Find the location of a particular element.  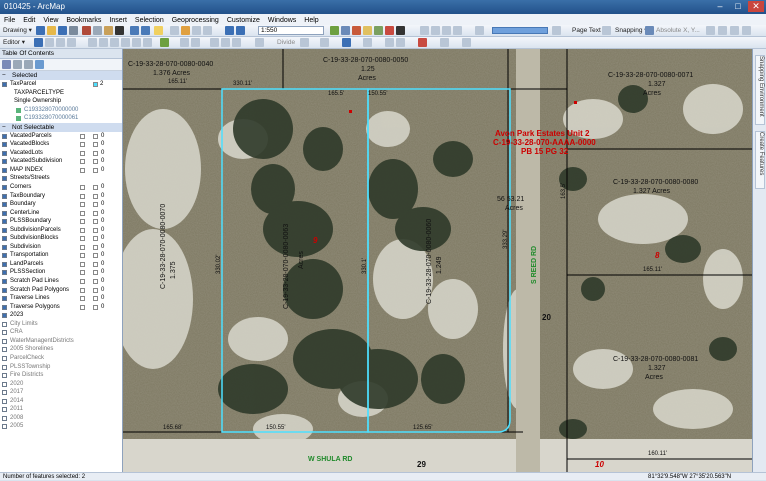

toc-layer-row: PLSSSection 0 is located at coordinates (61, 272).